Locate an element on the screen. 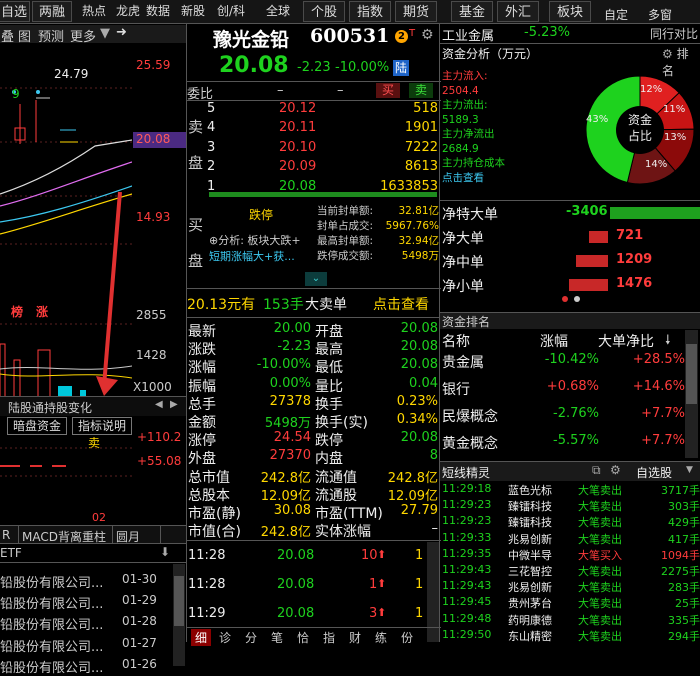  tb-fund: 基金 is located at coordinates (472, 11).